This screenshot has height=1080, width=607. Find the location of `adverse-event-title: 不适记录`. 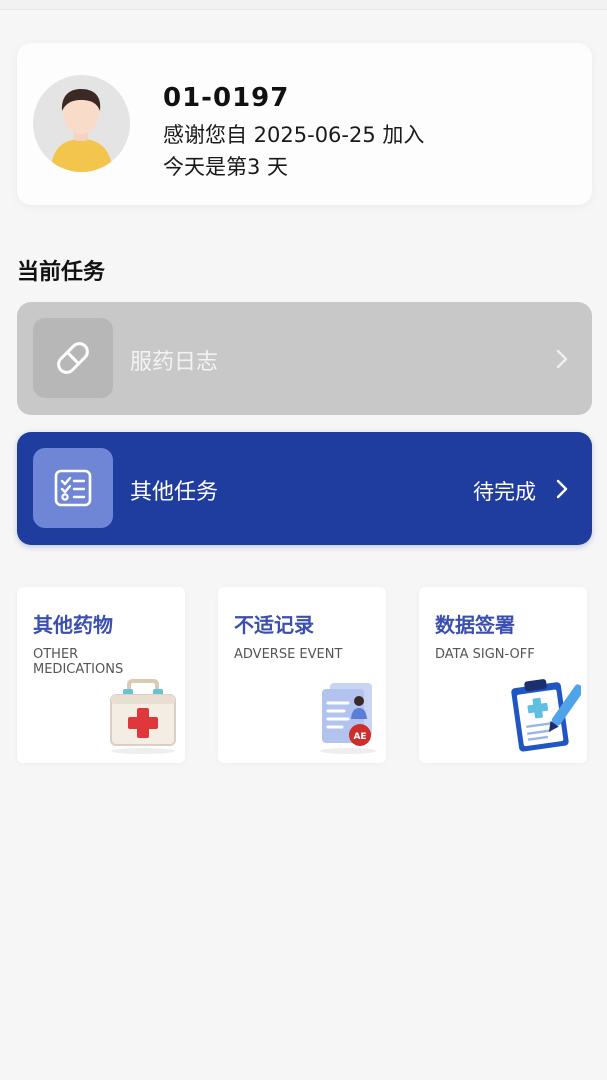

adverse-event-title: 不适记录 is located at coordinates (274, 625).